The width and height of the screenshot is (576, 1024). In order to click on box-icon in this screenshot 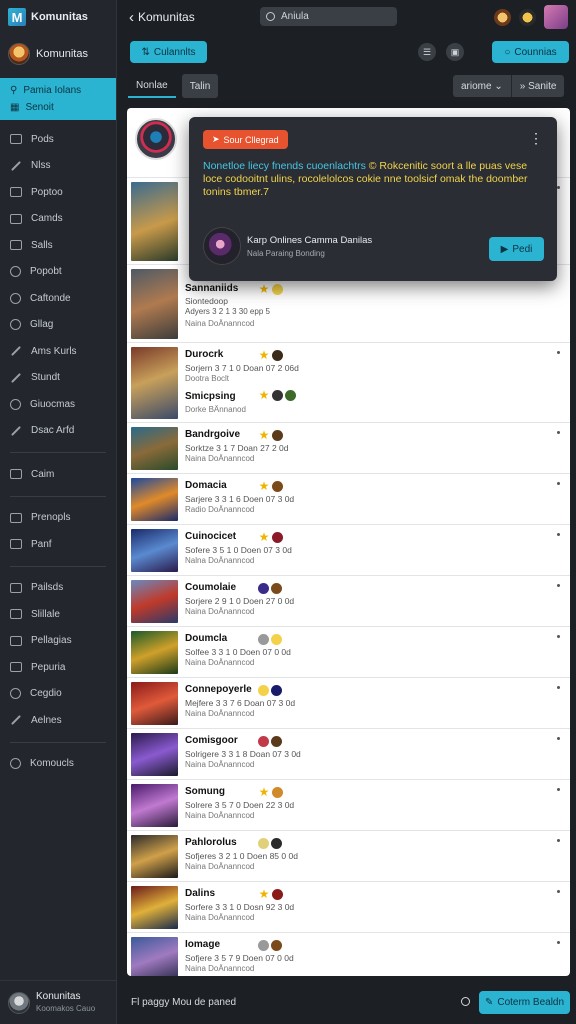, I will do `click(16, 544)`.